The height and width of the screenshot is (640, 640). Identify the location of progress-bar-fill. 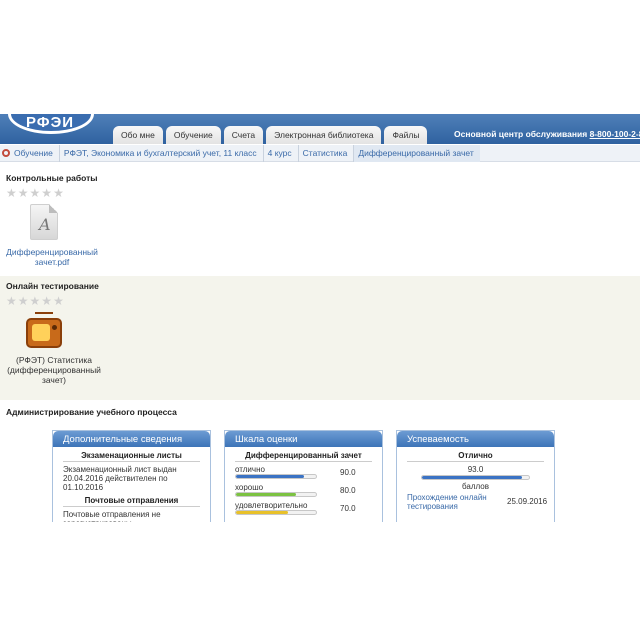
(472, 477).